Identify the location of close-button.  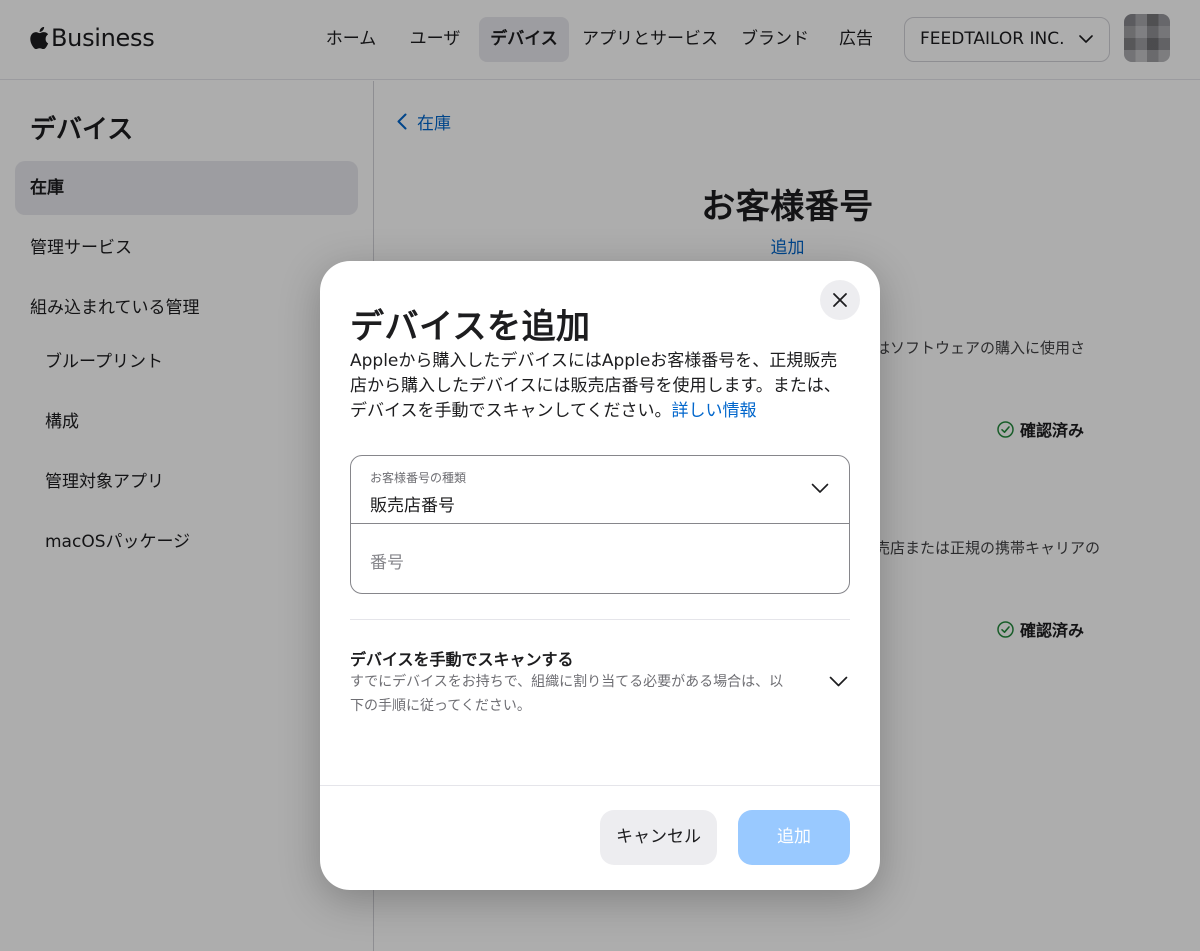
(840, 300).